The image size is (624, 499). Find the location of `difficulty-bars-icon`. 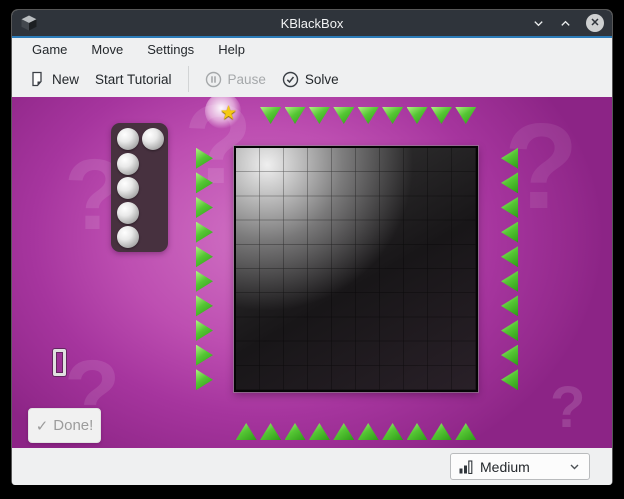

difficulty-bars-icon is located at coordinates (466, 466).